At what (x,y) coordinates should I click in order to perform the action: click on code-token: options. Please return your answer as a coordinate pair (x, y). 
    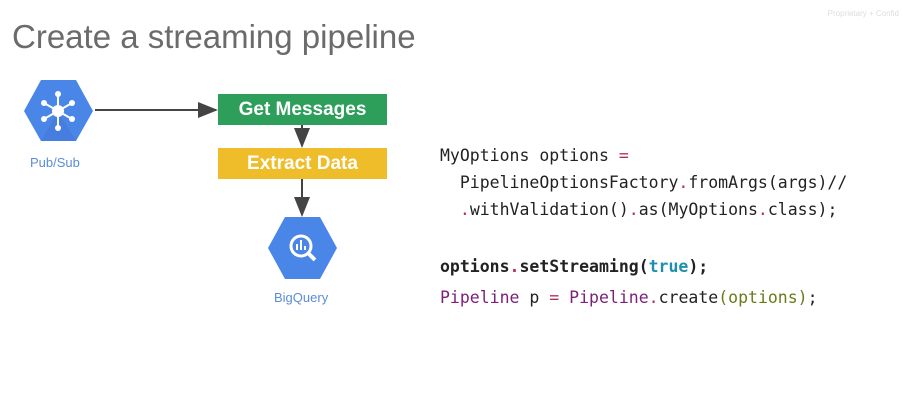
    Looking at the image, I should click on (475, 266).